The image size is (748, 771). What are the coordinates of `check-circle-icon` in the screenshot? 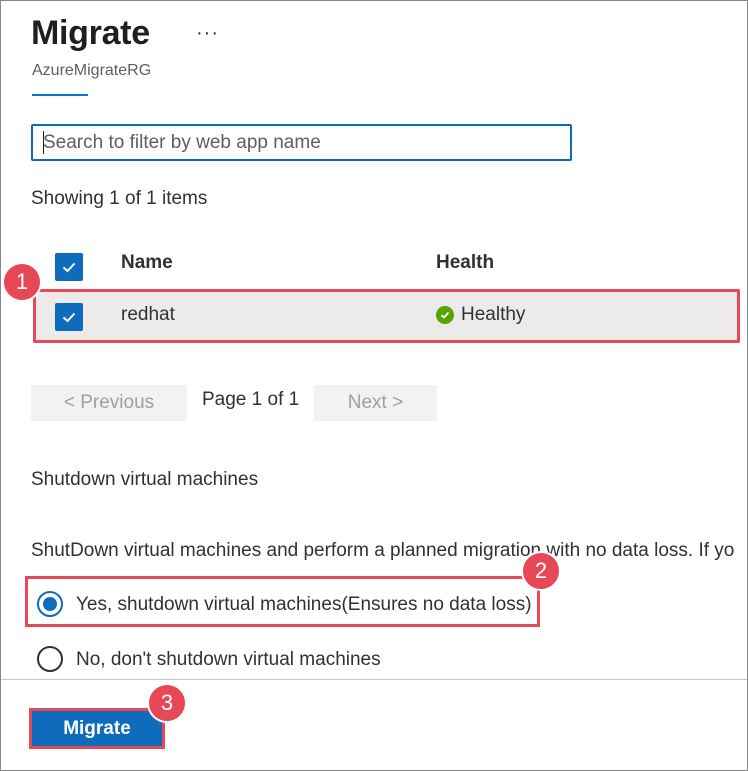 It's located at (445, 315).